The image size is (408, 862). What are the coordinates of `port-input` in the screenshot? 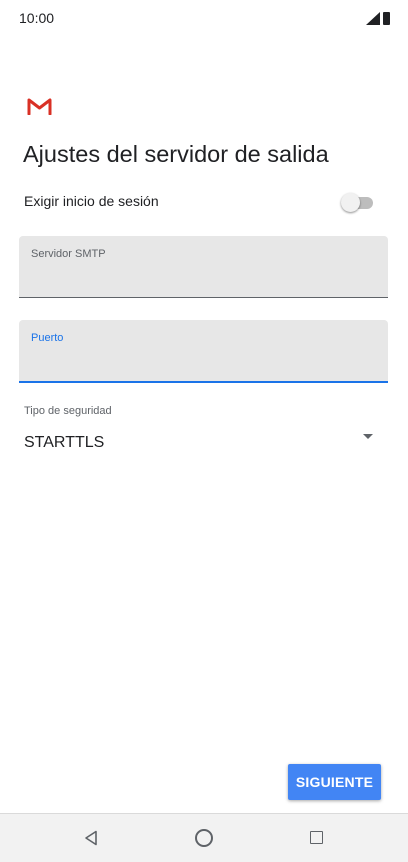 It's located at (201, 361).